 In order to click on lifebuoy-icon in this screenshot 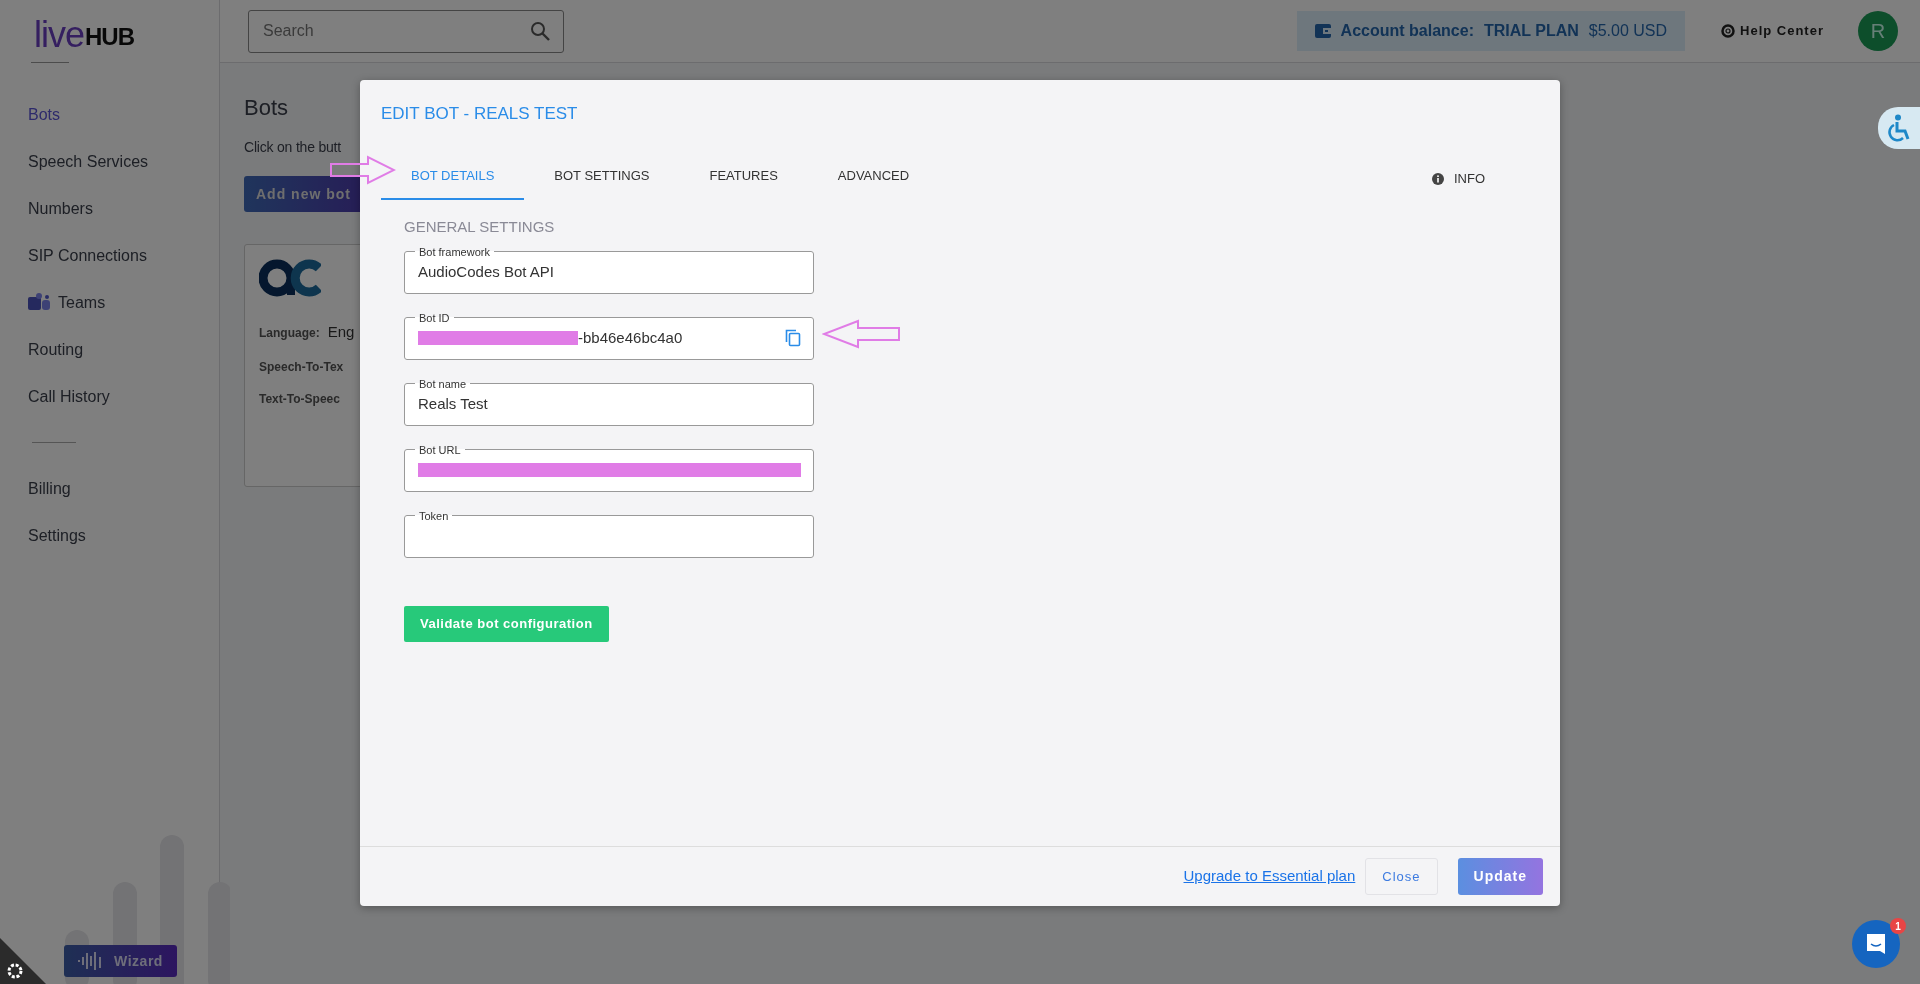, I will do `click(1728, 31)`.